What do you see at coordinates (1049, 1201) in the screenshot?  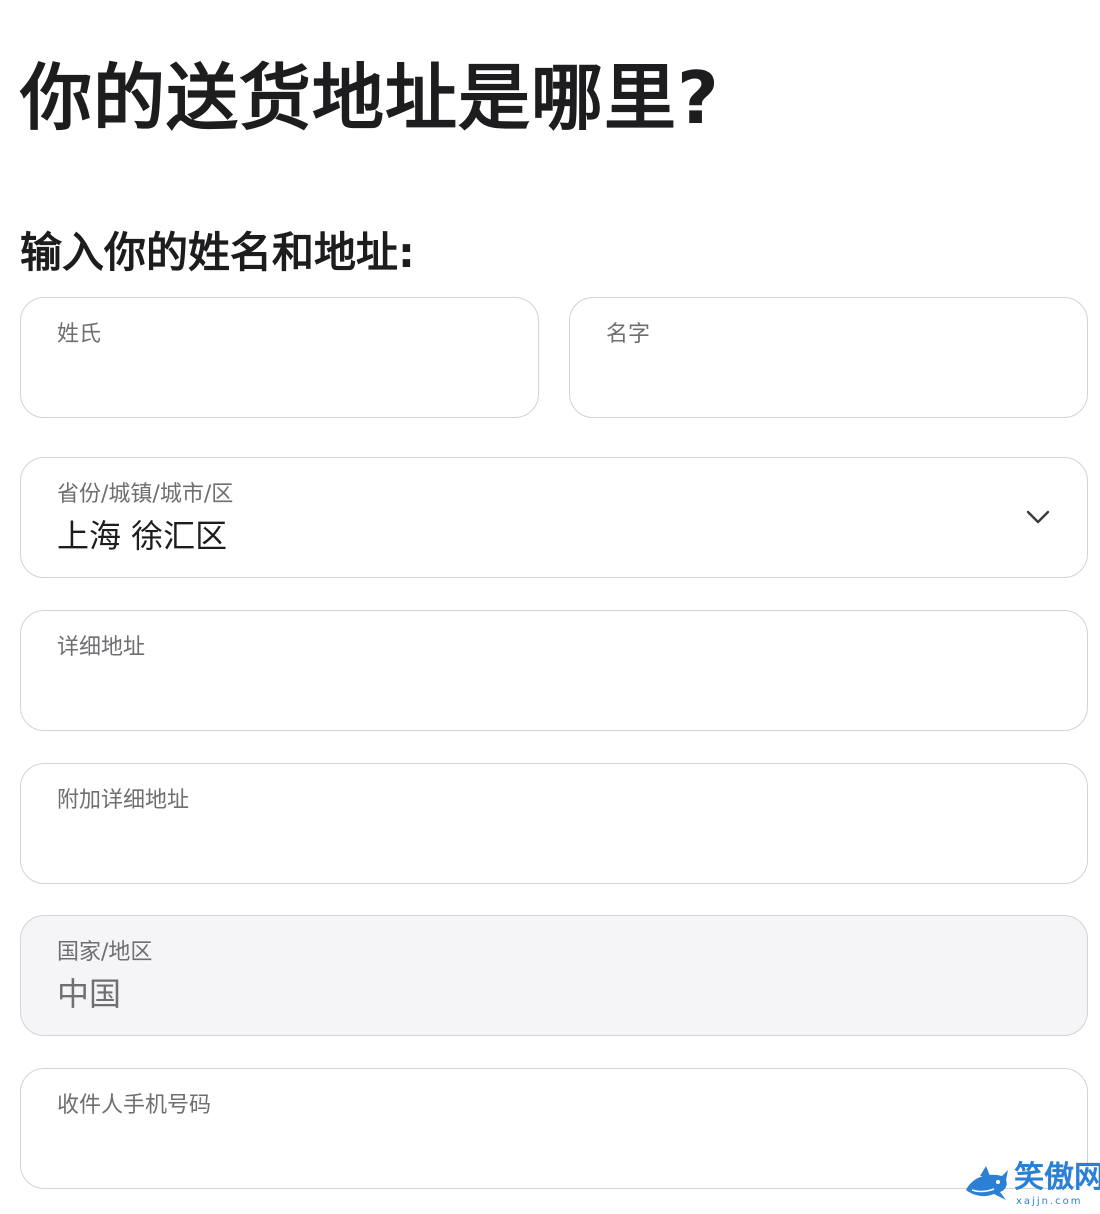 I see `watermark-url: xajjn.com` at bounding box center [1049, 1201].